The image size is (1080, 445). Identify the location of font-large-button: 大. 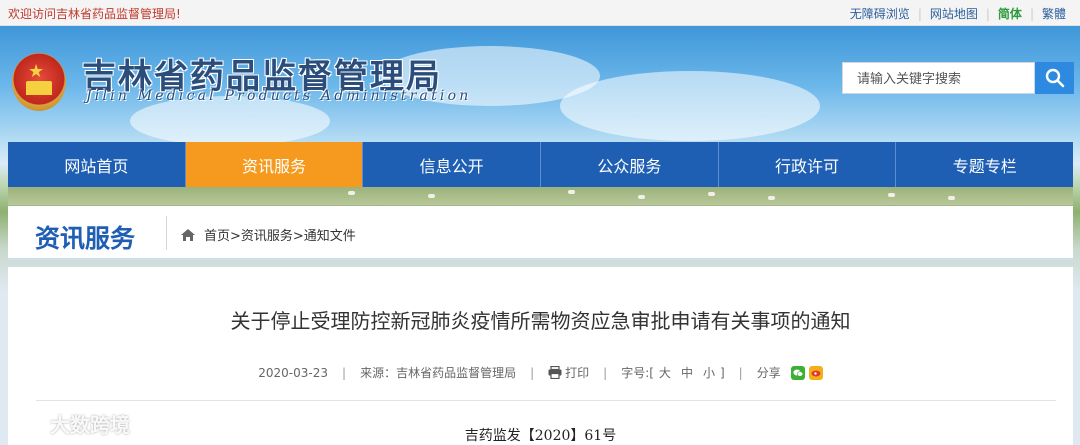
(665, 372).